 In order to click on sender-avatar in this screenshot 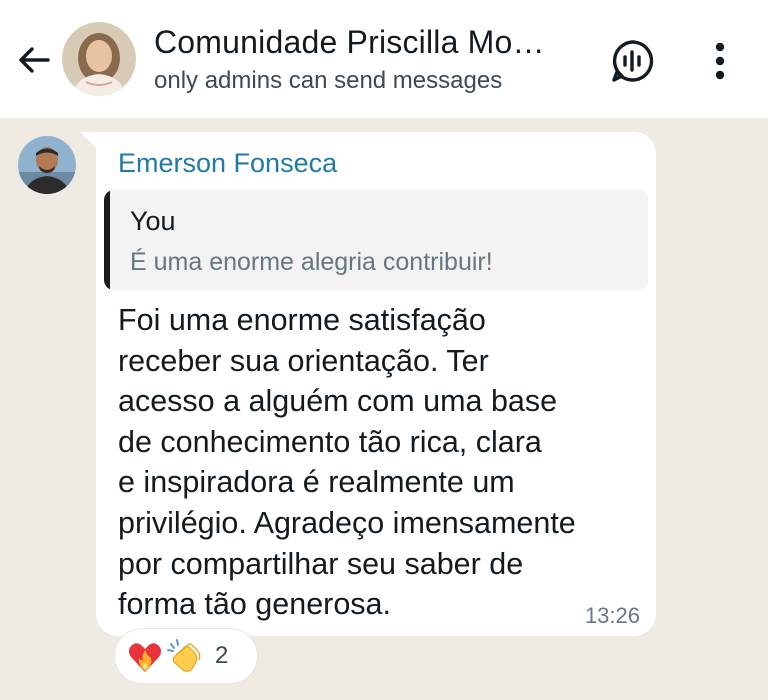, I will do `click(47, 165)`.